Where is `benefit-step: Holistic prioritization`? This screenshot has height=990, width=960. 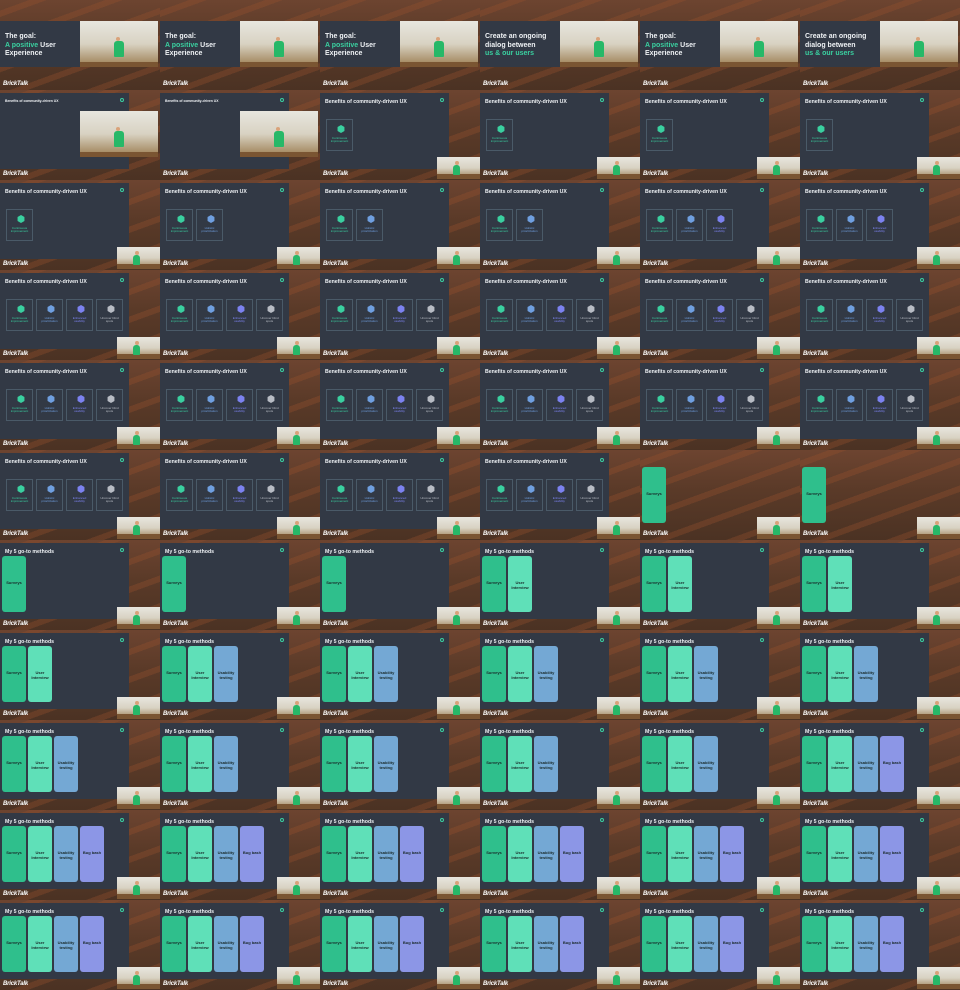
benefit-step: Holistic prioritization is located at coordinates (49, 495).